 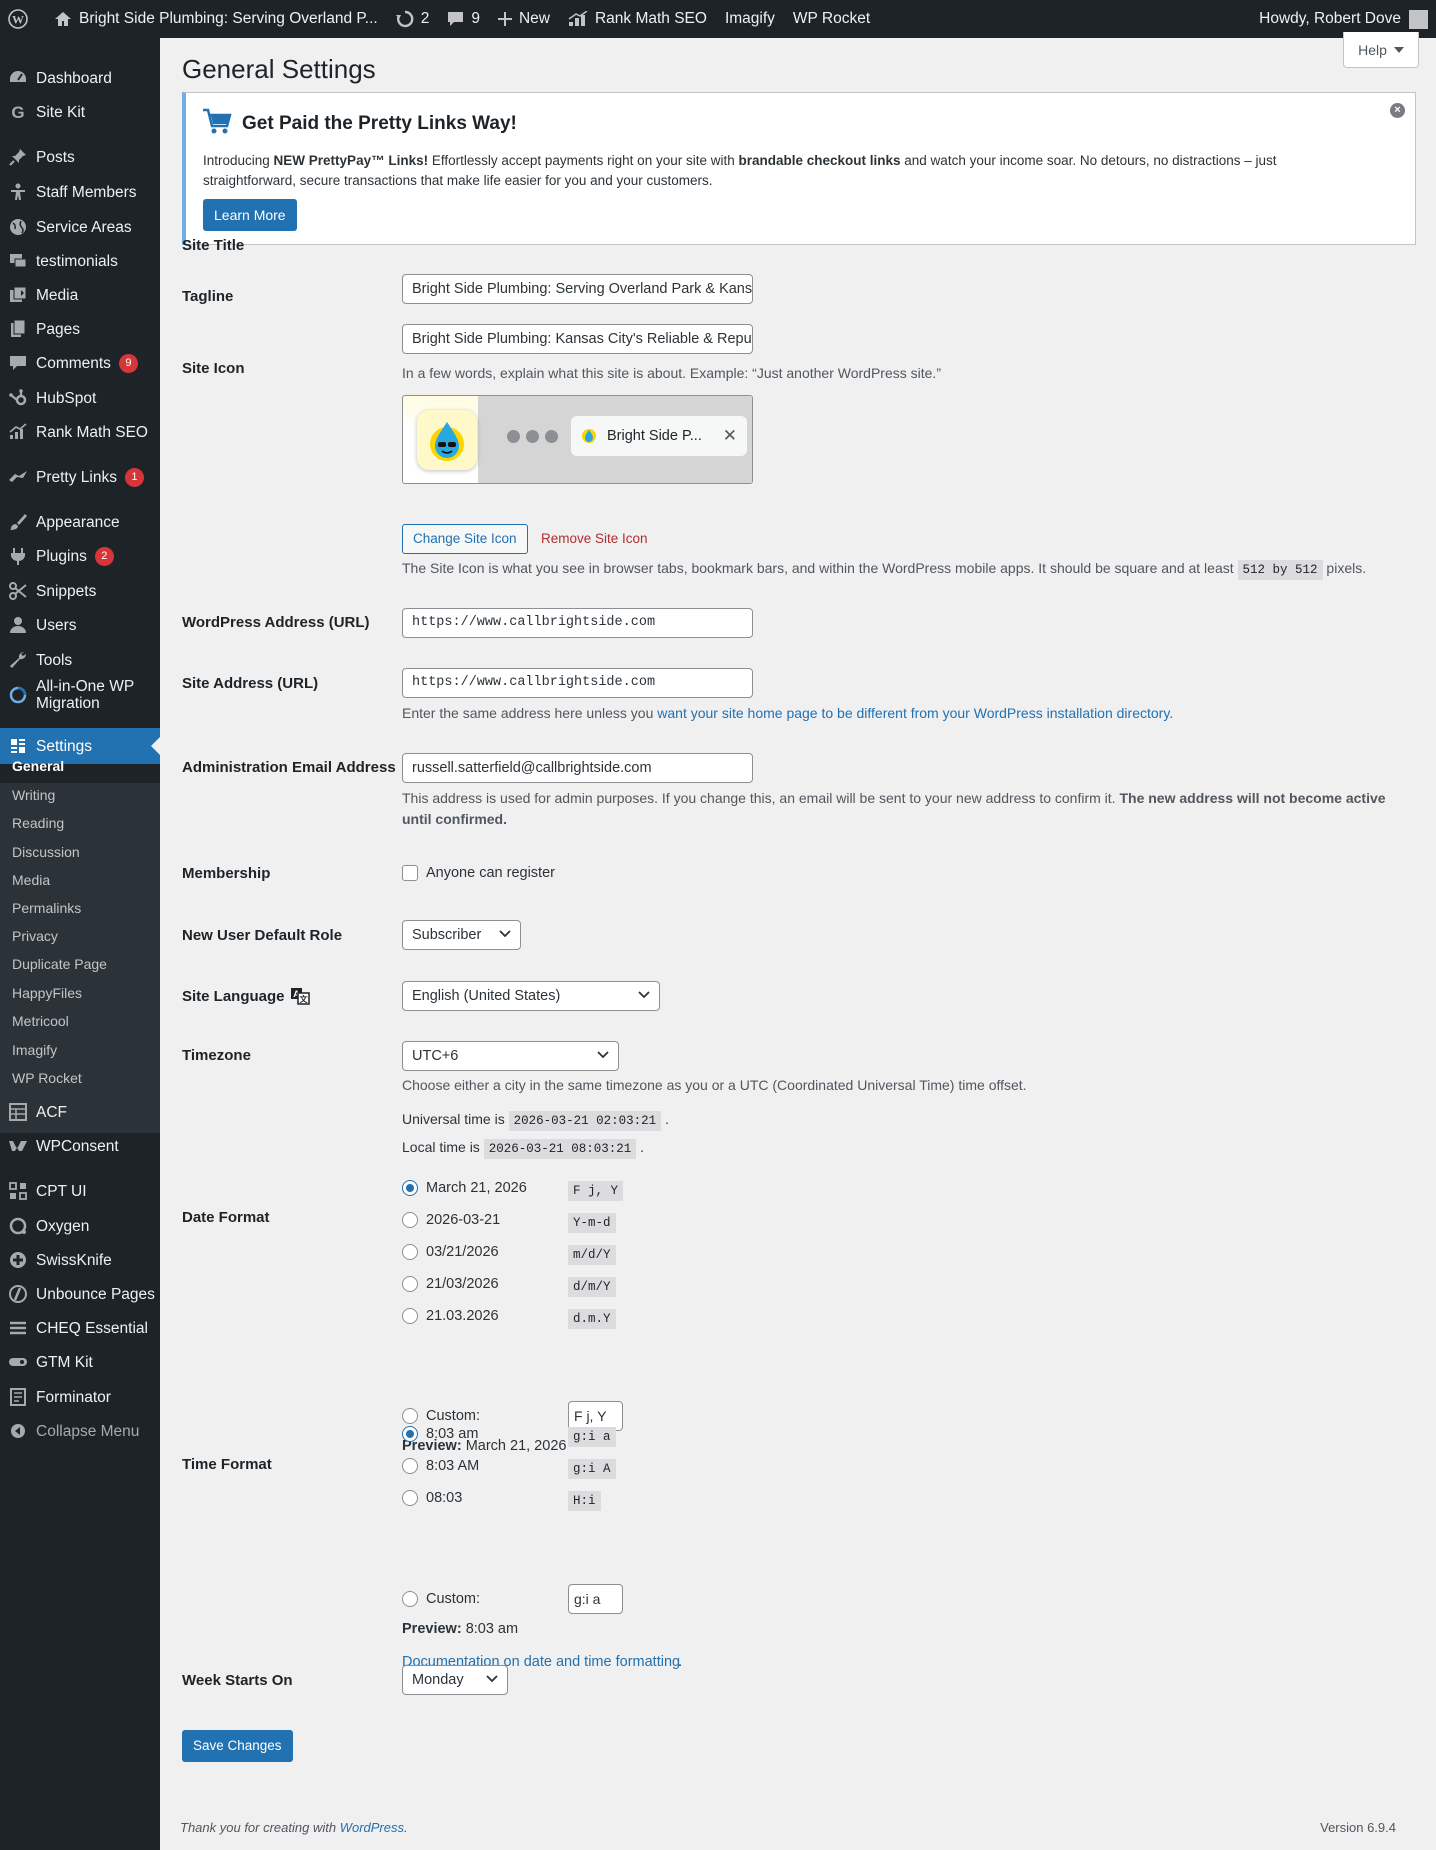 I want to click on submenu-item-media: Media, so click(x=31, y=880).